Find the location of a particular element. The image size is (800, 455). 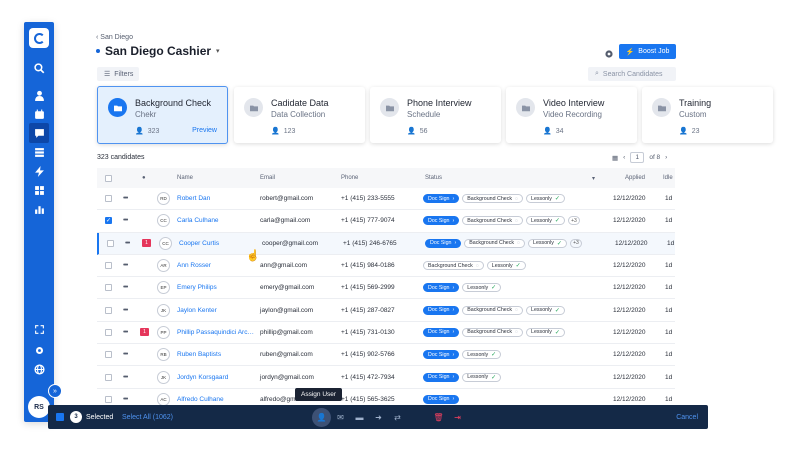

settings-gear-icon is located at coordinates (609, 52).